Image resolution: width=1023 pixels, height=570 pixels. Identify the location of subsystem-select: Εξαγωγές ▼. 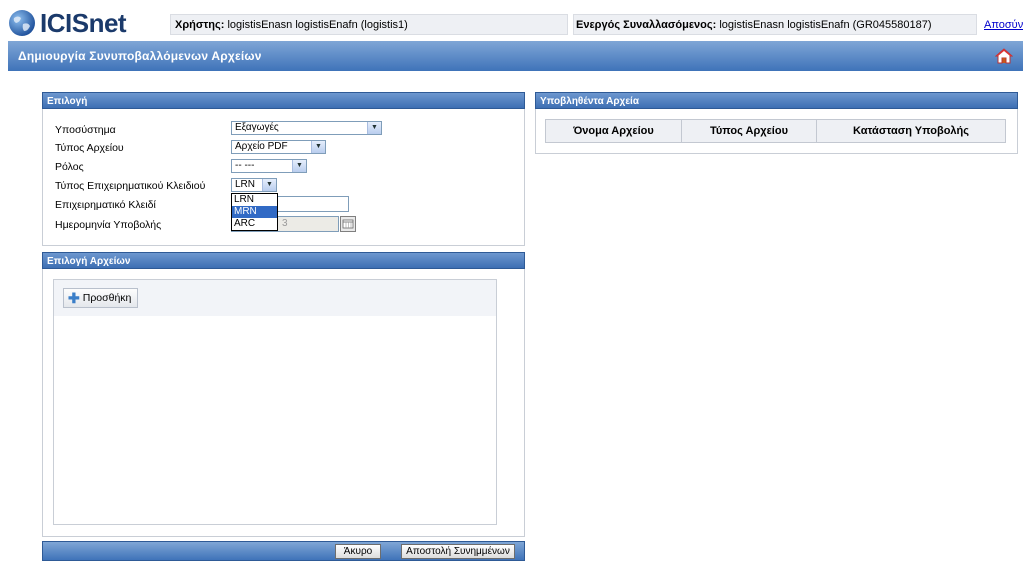
(306, 128).